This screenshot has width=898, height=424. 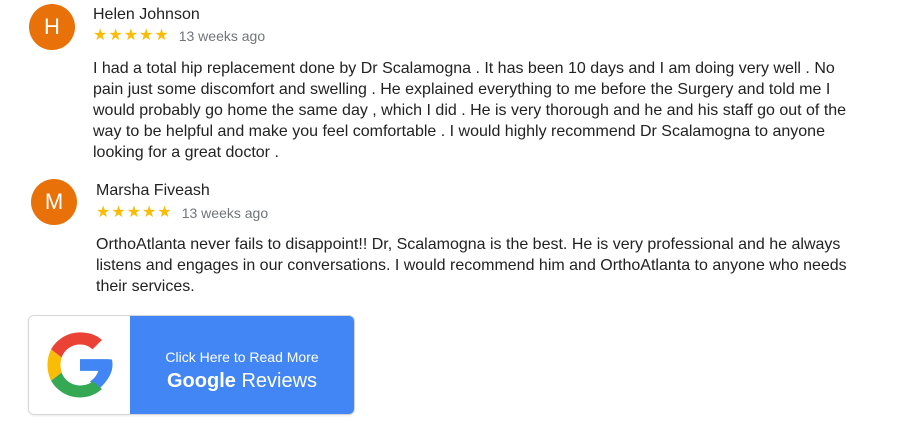 I want to click on read-more-label: Click Here to Read More, so click(x=242, y=357).